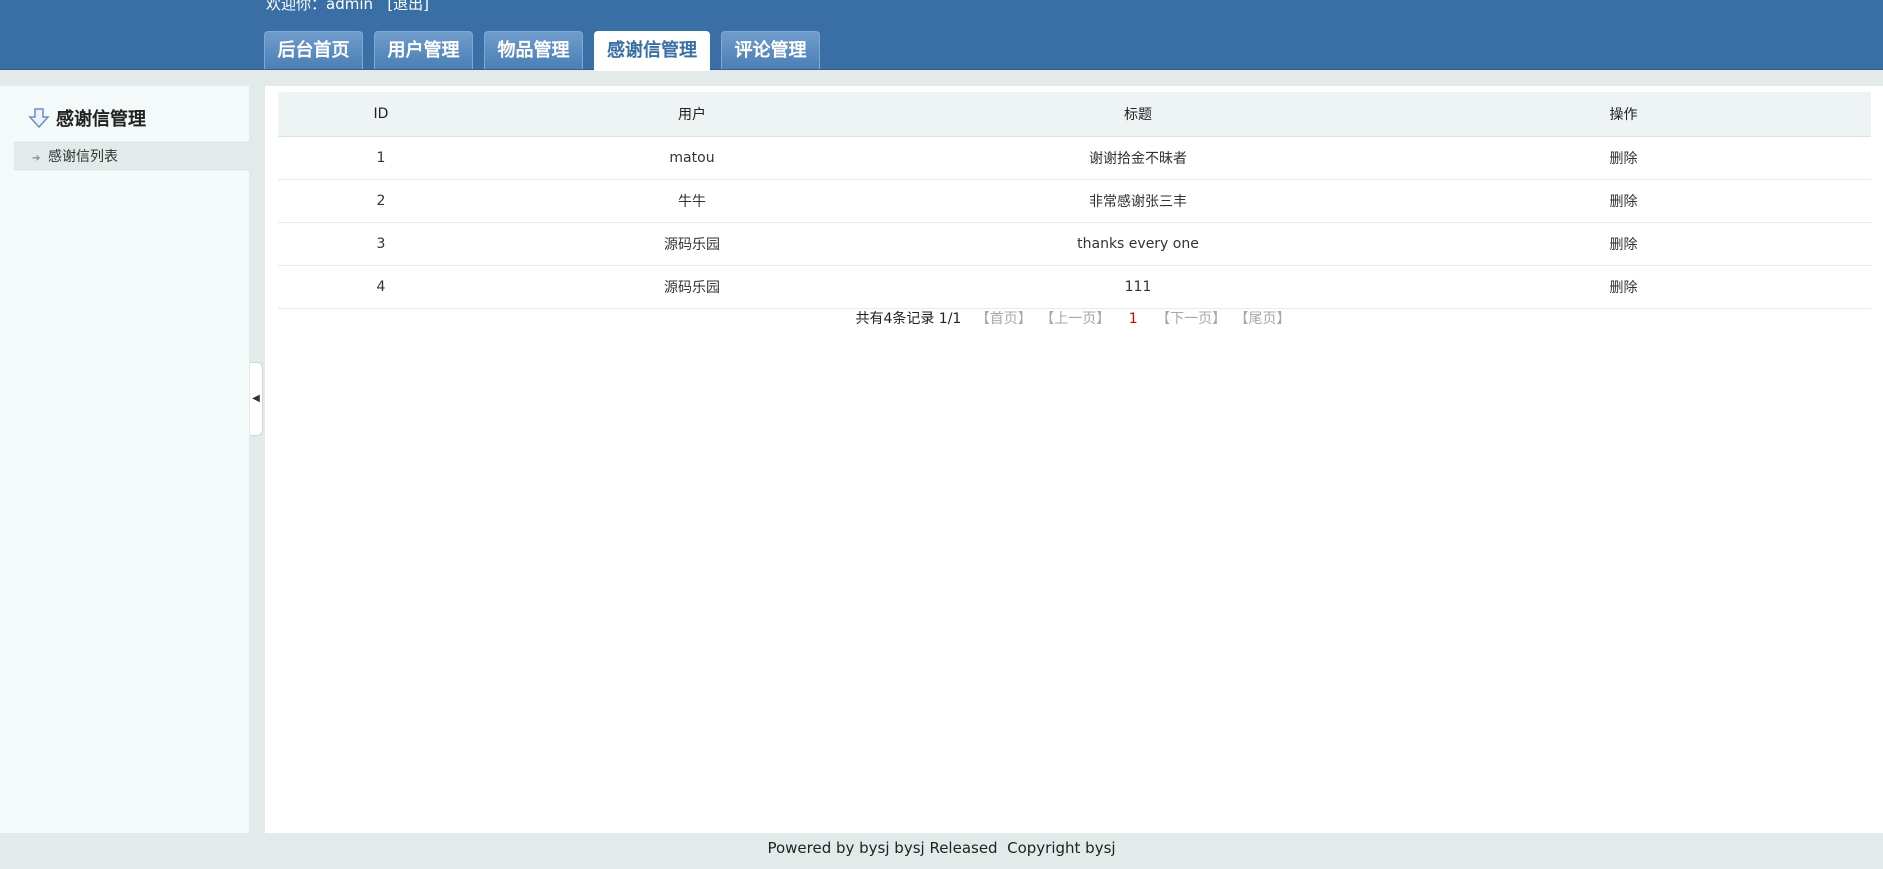 This screenshot has width=1883, height=869. Describe the element at coordinates (941, 35) in the screenshot. I see `top-header: 欢迎你：admin [退出] 后台首页 用户管理 物品管理 感谢信管理 评论管理` at that location.